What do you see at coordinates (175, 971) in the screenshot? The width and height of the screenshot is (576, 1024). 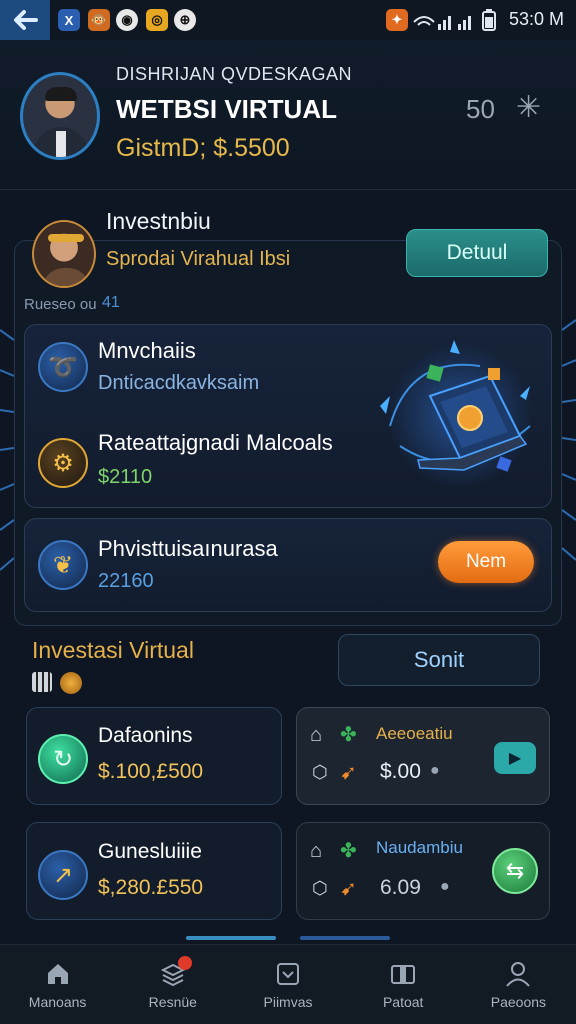 I see `stack-icon` at bounding box center [175, 971].